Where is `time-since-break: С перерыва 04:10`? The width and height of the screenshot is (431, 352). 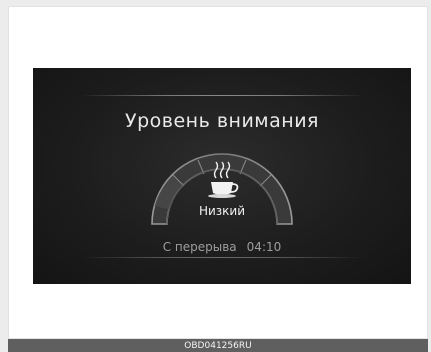
time-since-break: С перерыва 04:10 is located at coordinates (222, 247).